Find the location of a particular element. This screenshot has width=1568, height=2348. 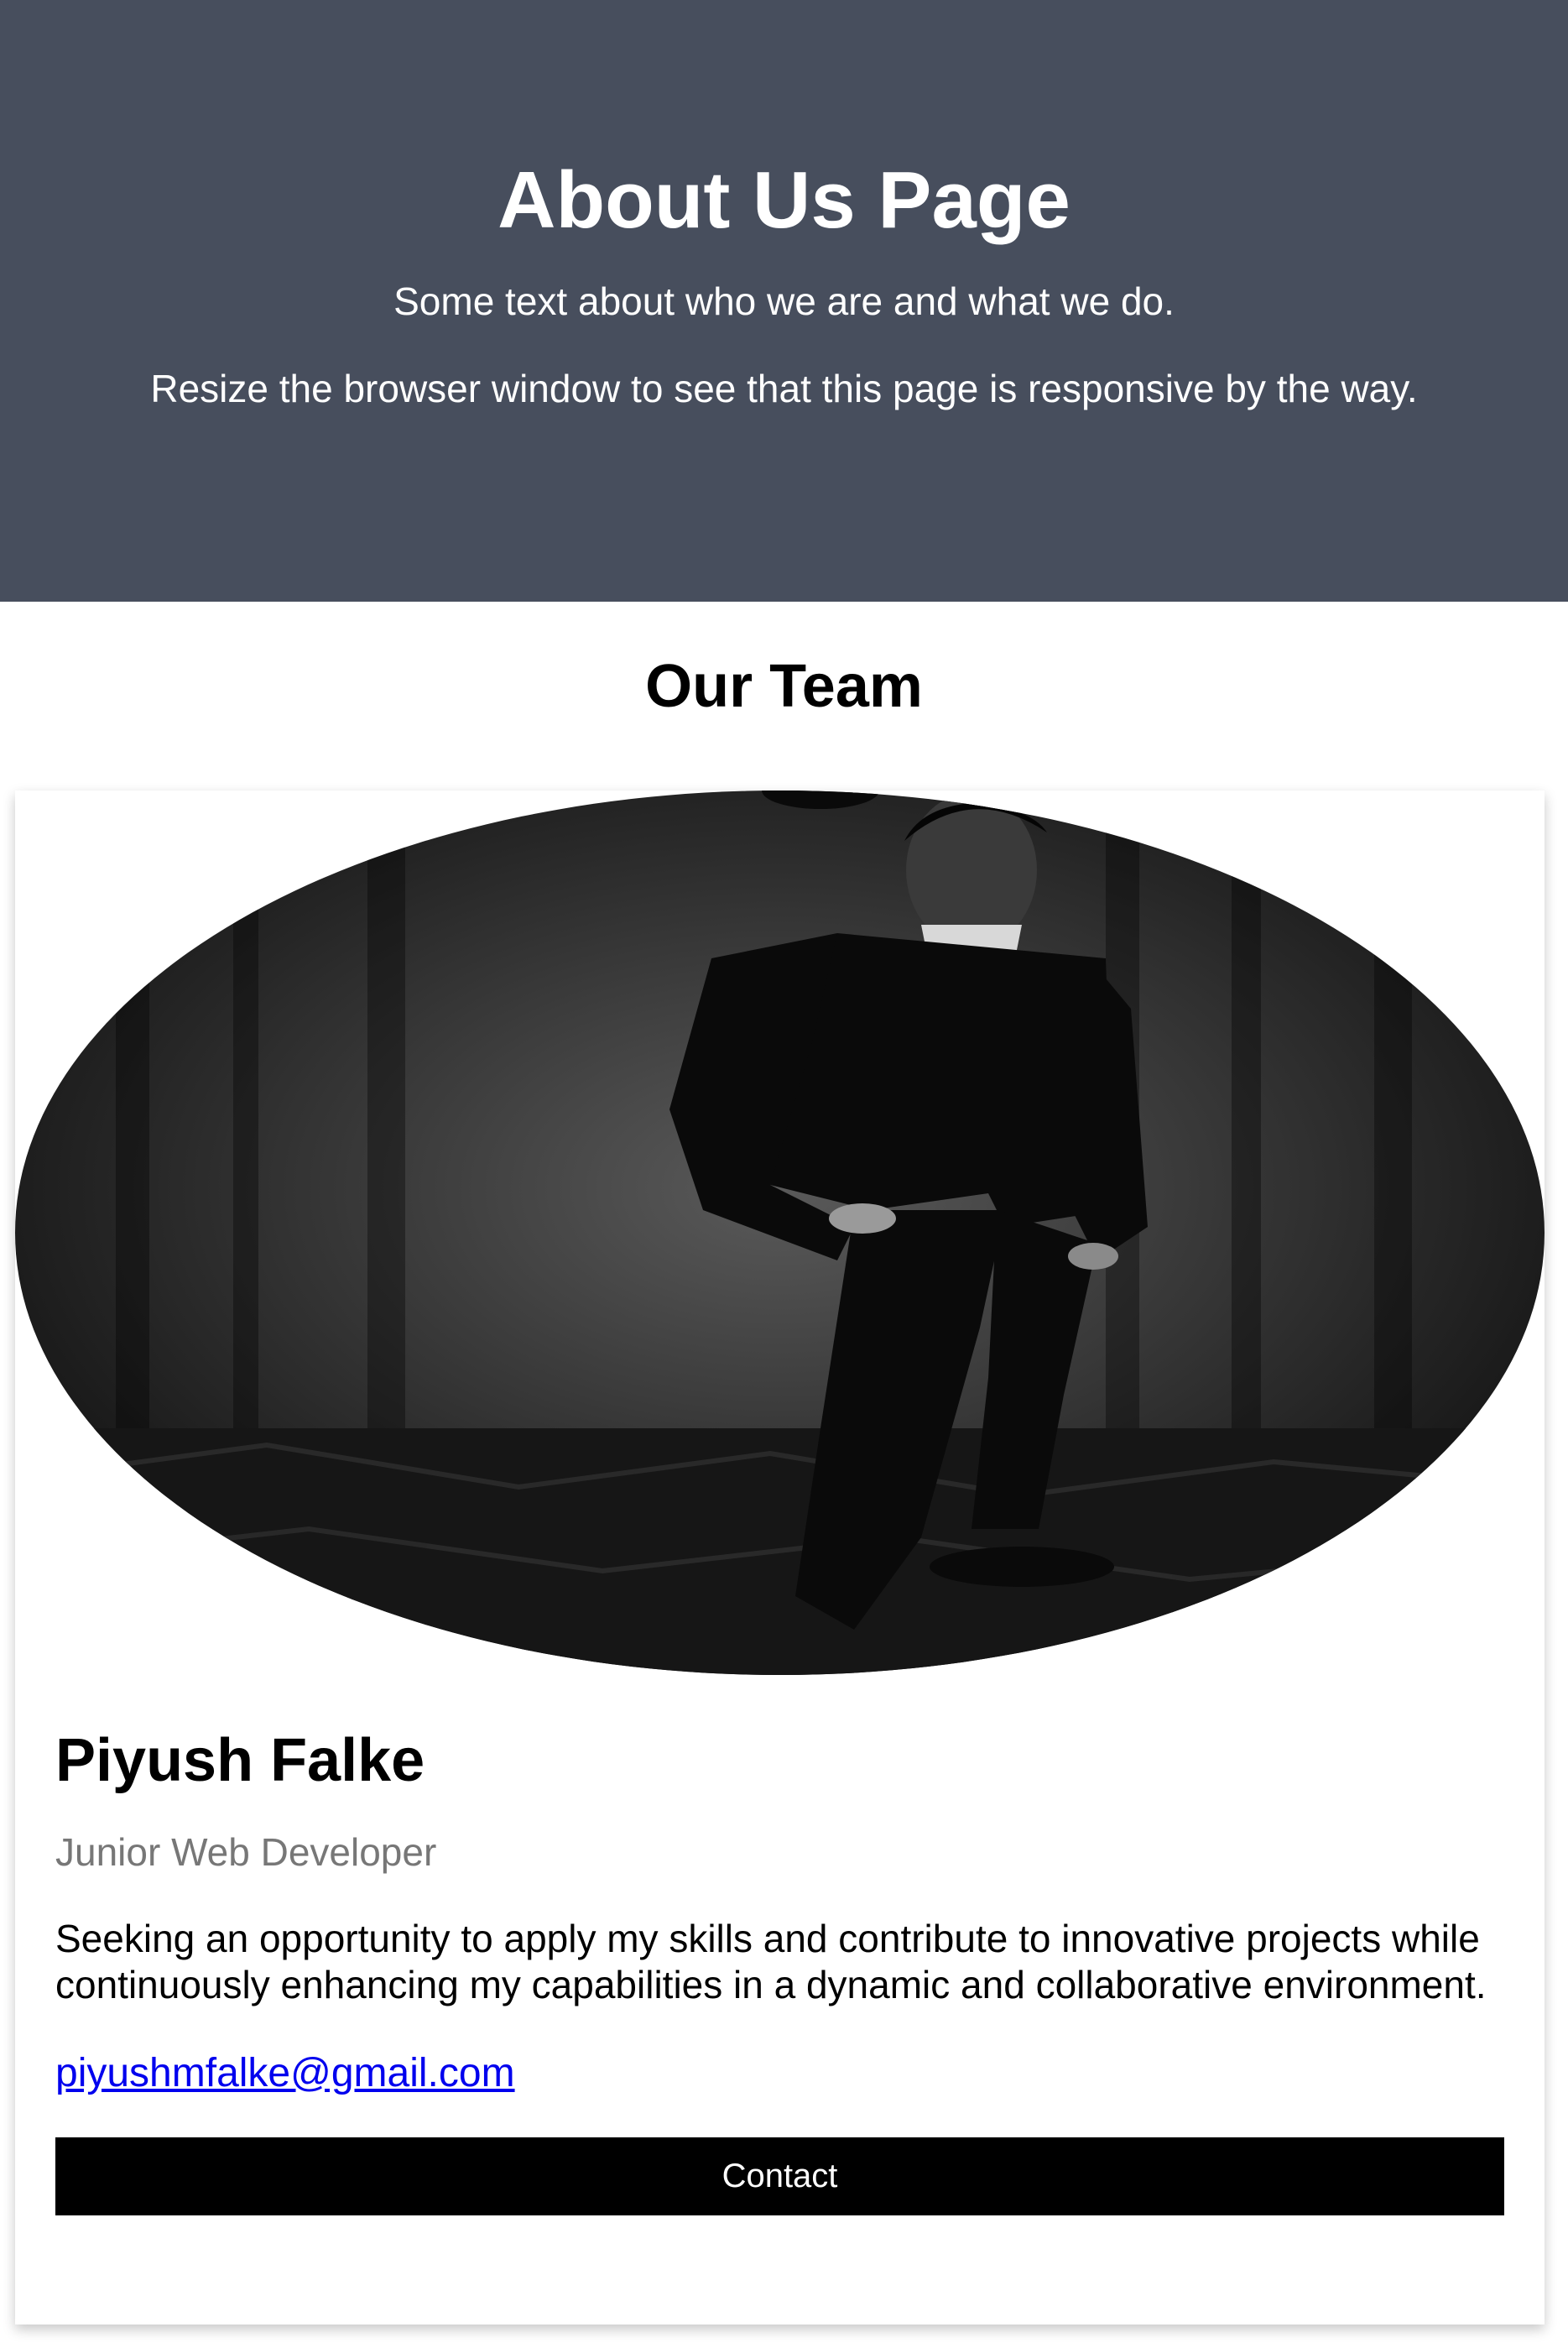

member-name: Piyush Falke is located at coordinates (240, 1760).